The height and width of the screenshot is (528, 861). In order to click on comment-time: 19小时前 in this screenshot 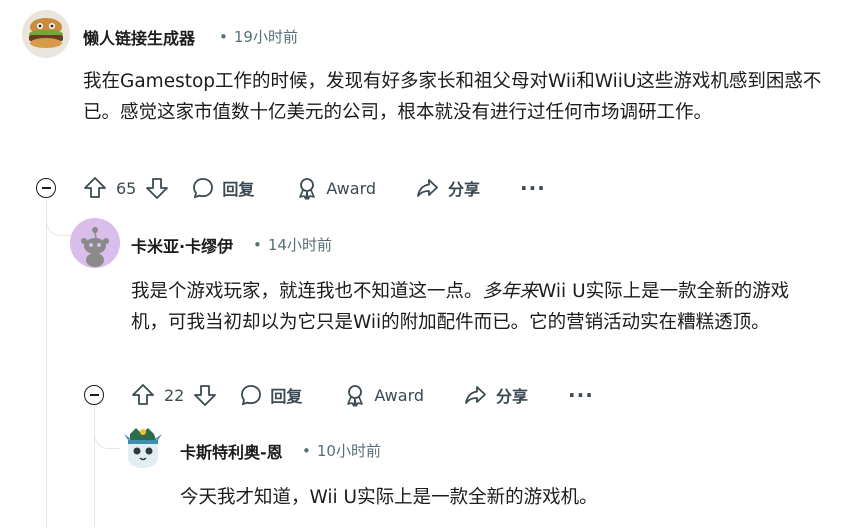, I will do `click(266, 37)`.